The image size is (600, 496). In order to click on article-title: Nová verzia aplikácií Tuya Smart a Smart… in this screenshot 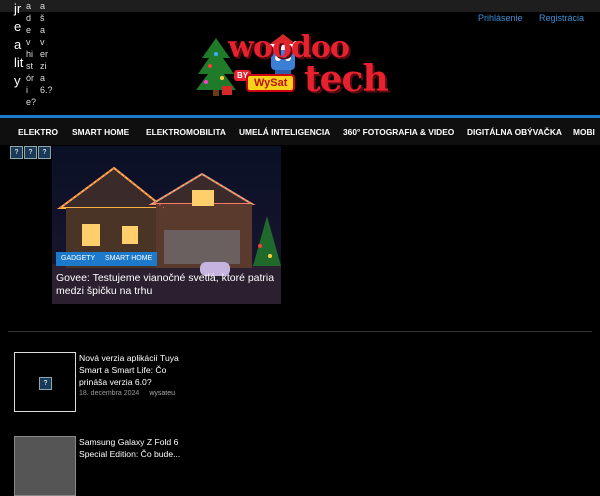, I will do `click(134, 370)`.